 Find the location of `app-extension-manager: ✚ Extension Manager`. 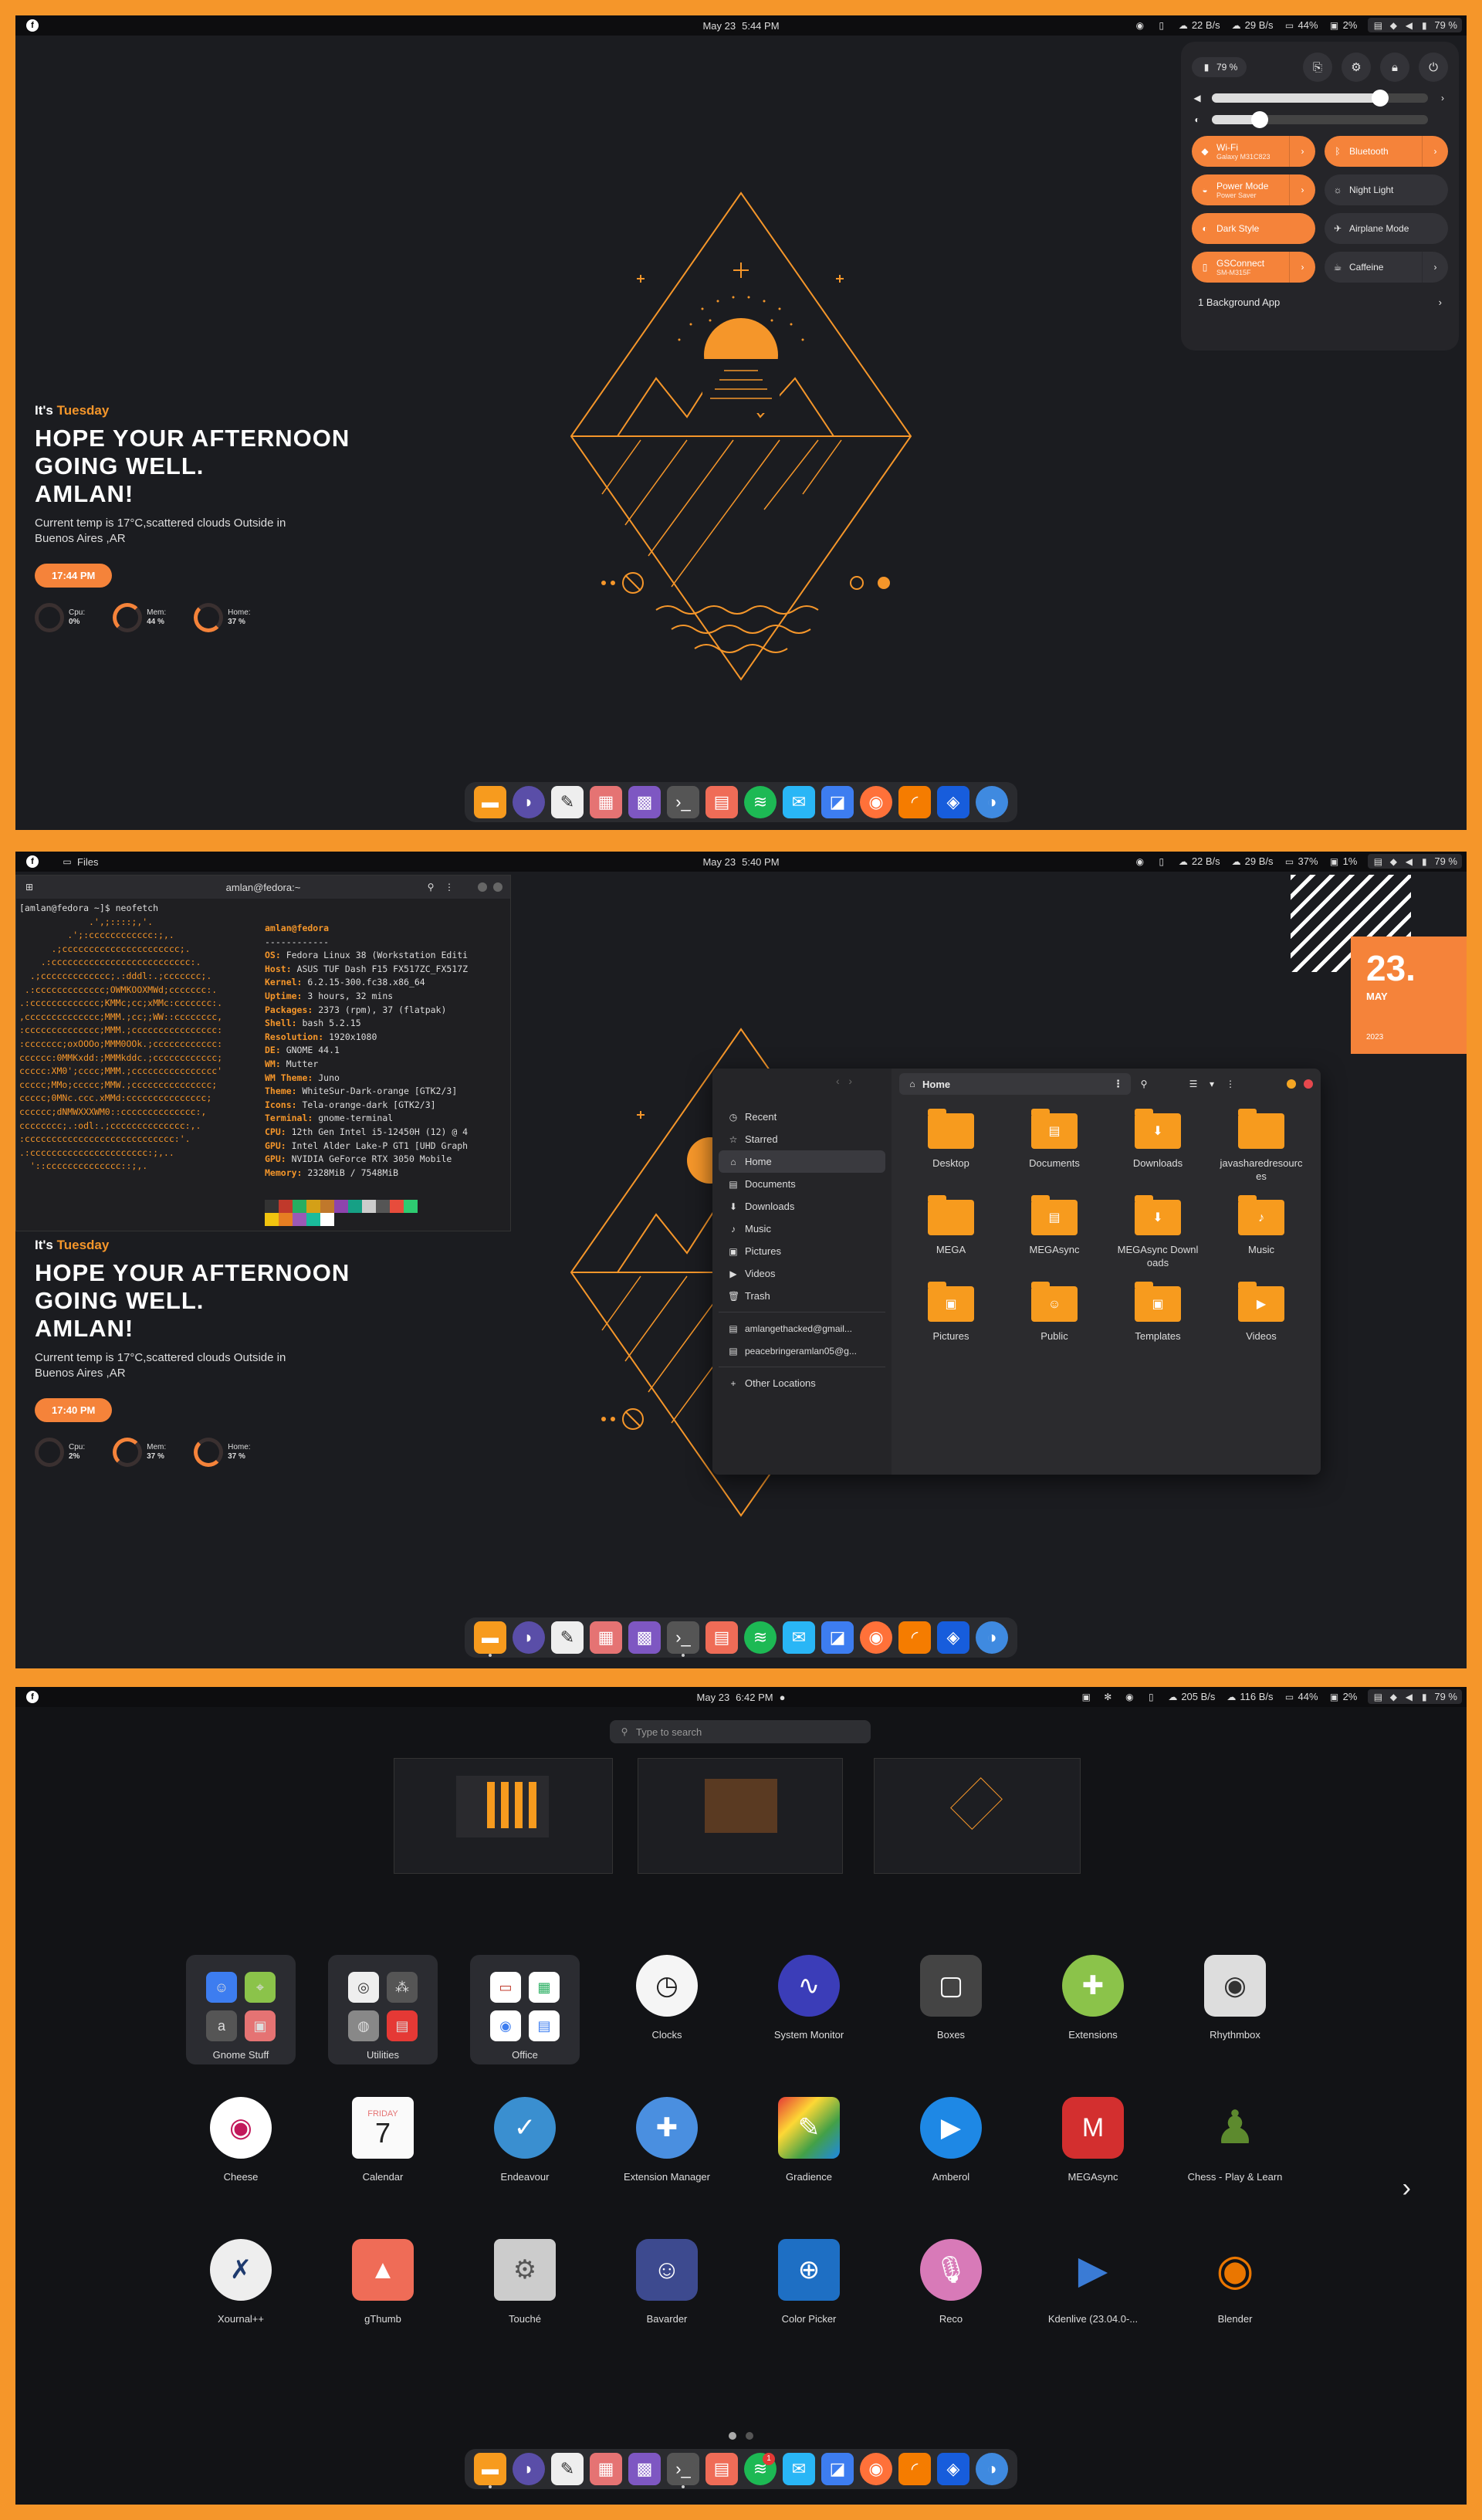

app-extension-manager: ✚ Extension Manager is located at coordinates (667, 2148).